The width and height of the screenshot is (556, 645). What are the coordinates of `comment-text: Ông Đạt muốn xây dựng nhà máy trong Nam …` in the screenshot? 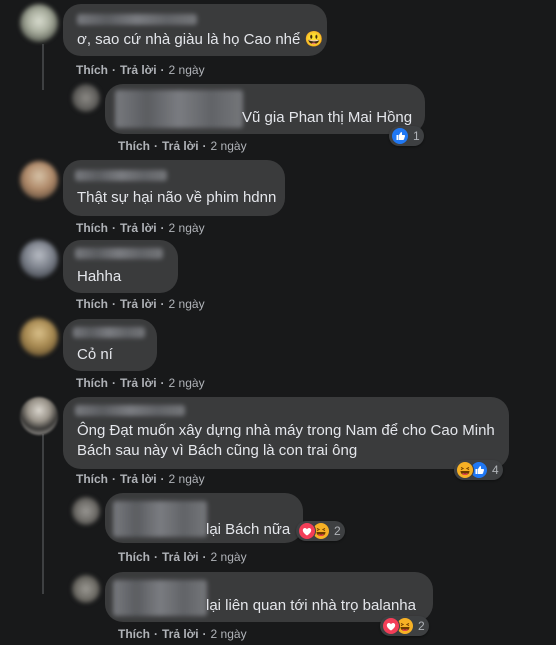 It's located at (286, 430).